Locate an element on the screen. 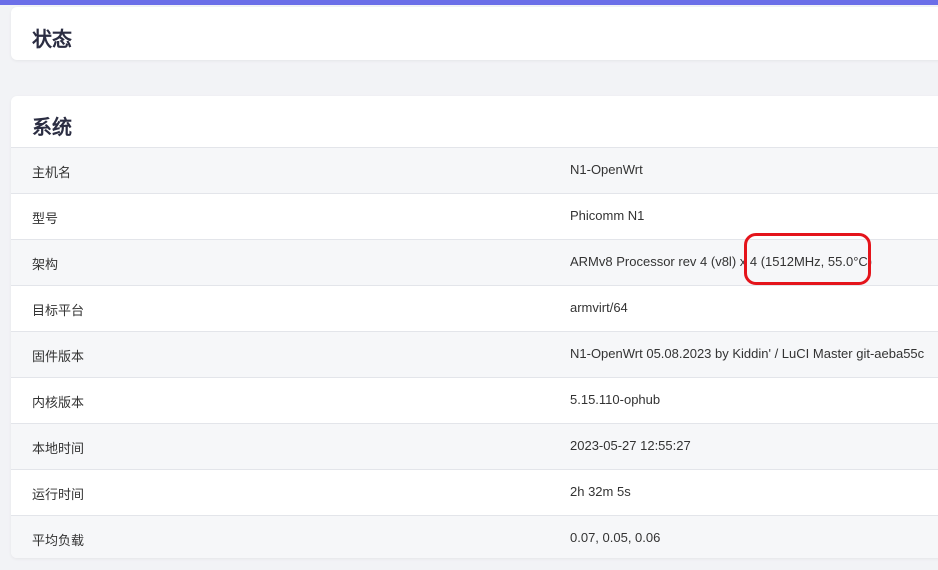 The height and width of the screenshot is (570, 938). row-label: 型号 is located at coordinates (45, 218).